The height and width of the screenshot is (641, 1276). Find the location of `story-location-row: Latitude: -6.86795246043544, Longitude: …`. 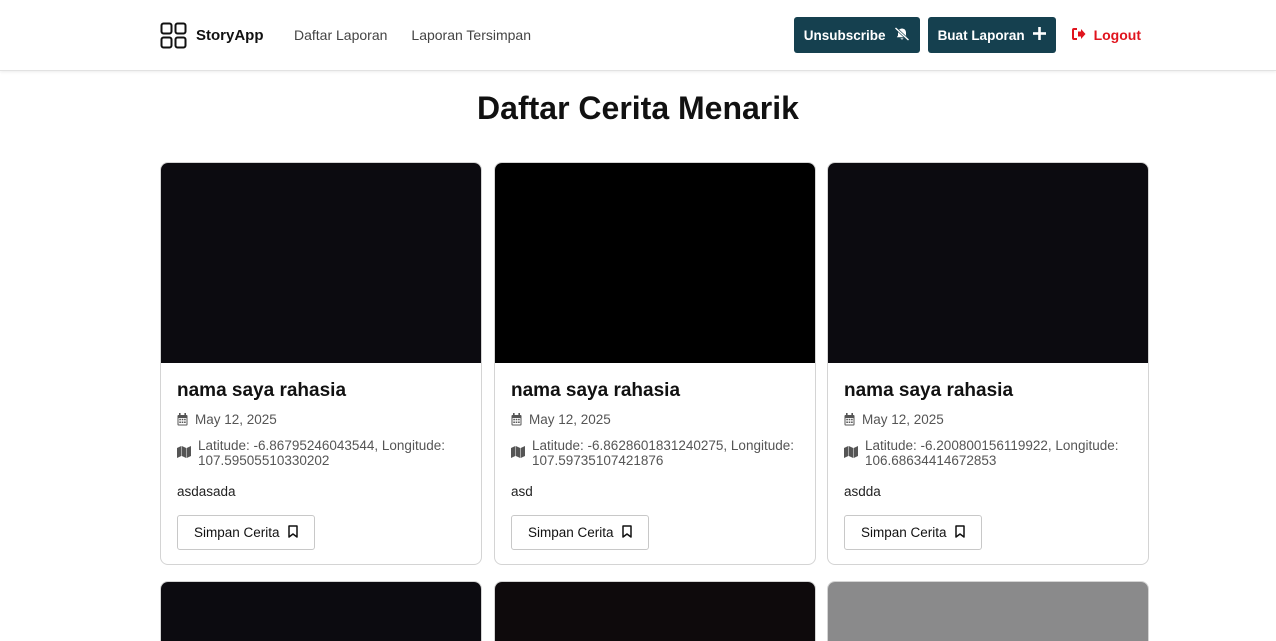

story-location-row: Latitude: -6.86795246043544, Longitude: … is located at coordinates (321, 453).